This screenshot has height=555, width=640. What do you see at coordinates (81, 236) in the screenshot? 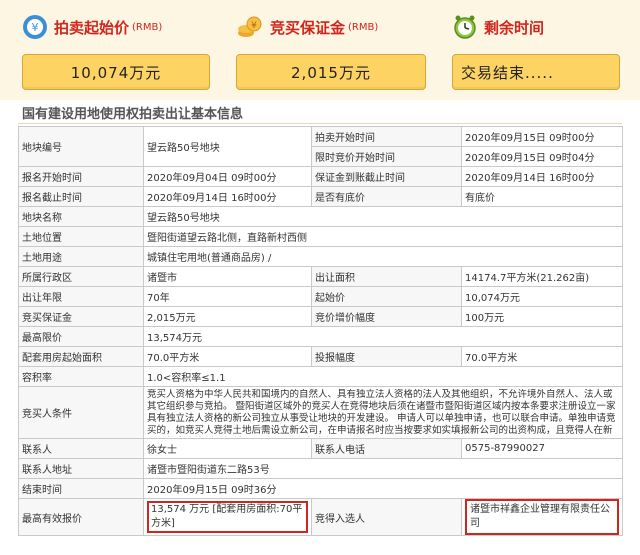
I see `cell-key: 土地位置` at bounding box center [81, 236].